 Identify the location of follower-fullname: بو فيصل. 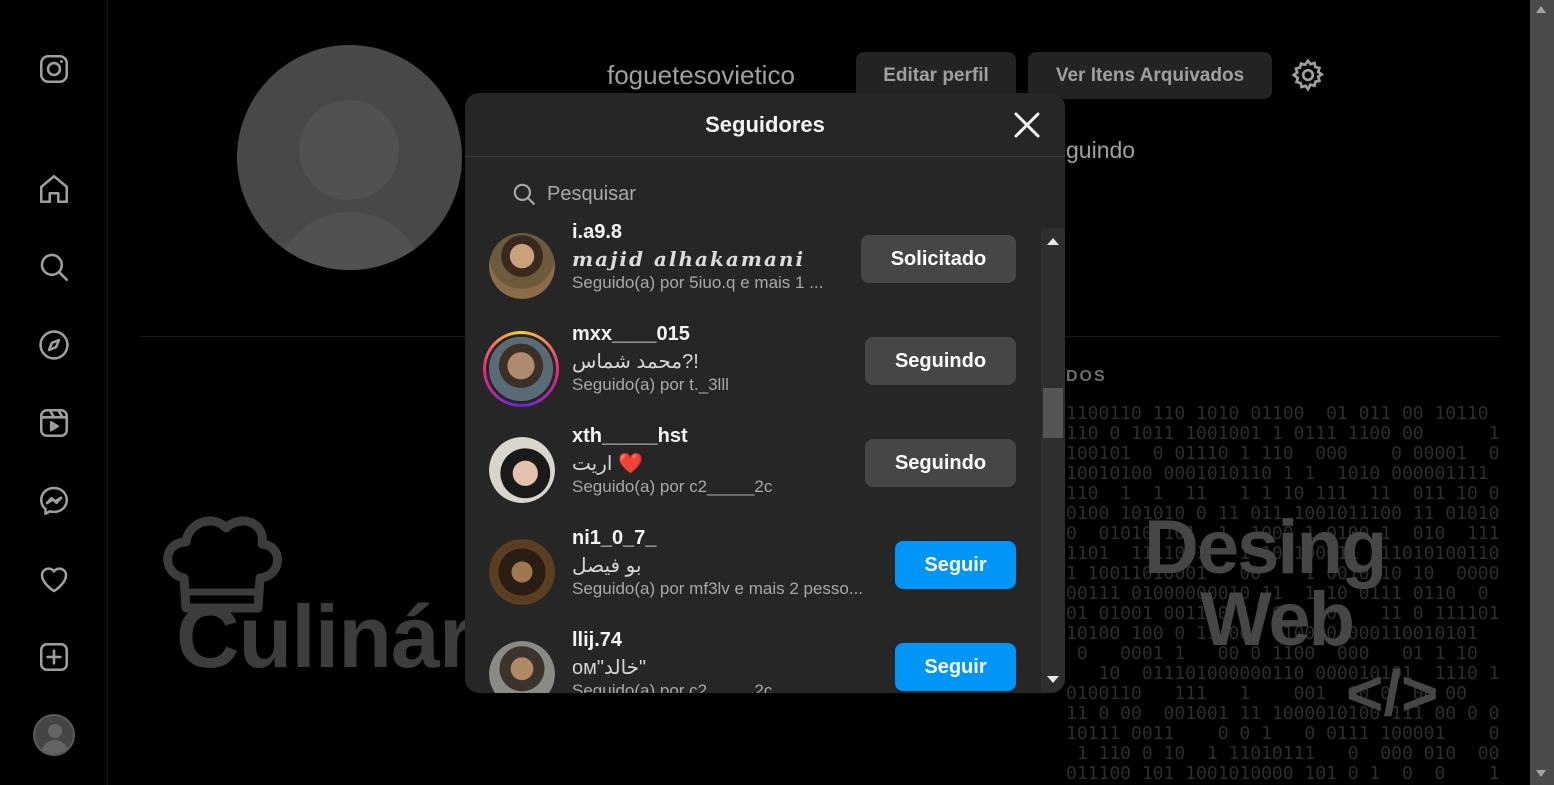
(607, 566).